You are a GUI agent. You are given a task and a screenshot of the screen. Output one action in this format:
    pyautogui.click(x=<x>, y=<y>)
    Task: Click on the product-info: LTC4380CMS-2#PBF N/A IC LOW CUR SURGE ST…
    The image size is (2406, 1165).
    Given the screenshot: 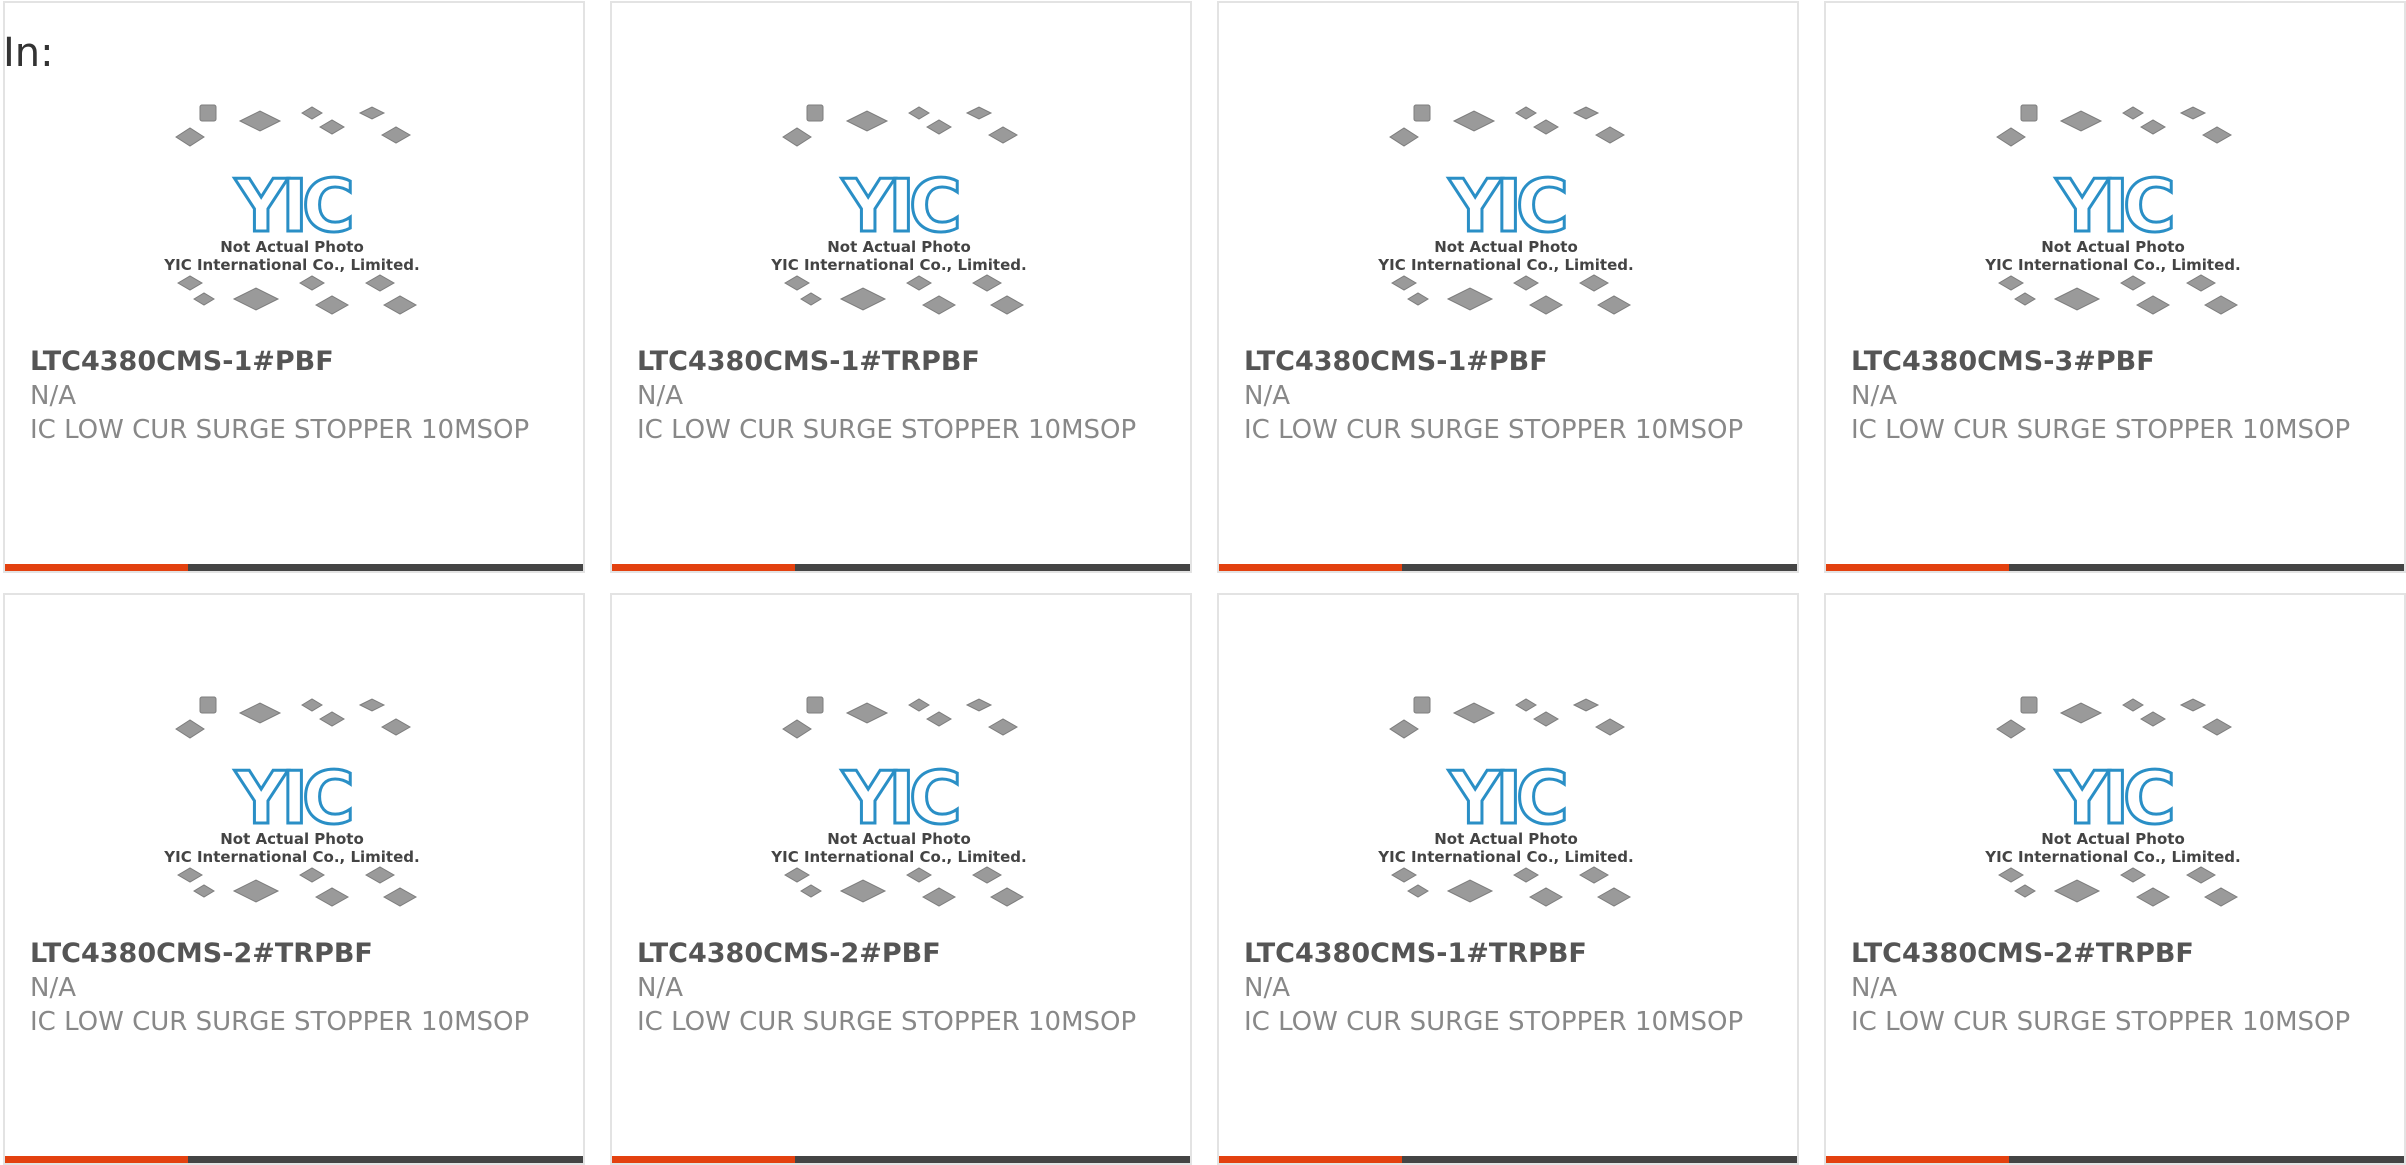 What is the action you would take?
    pyautogui.click(x=903, y=988)
    